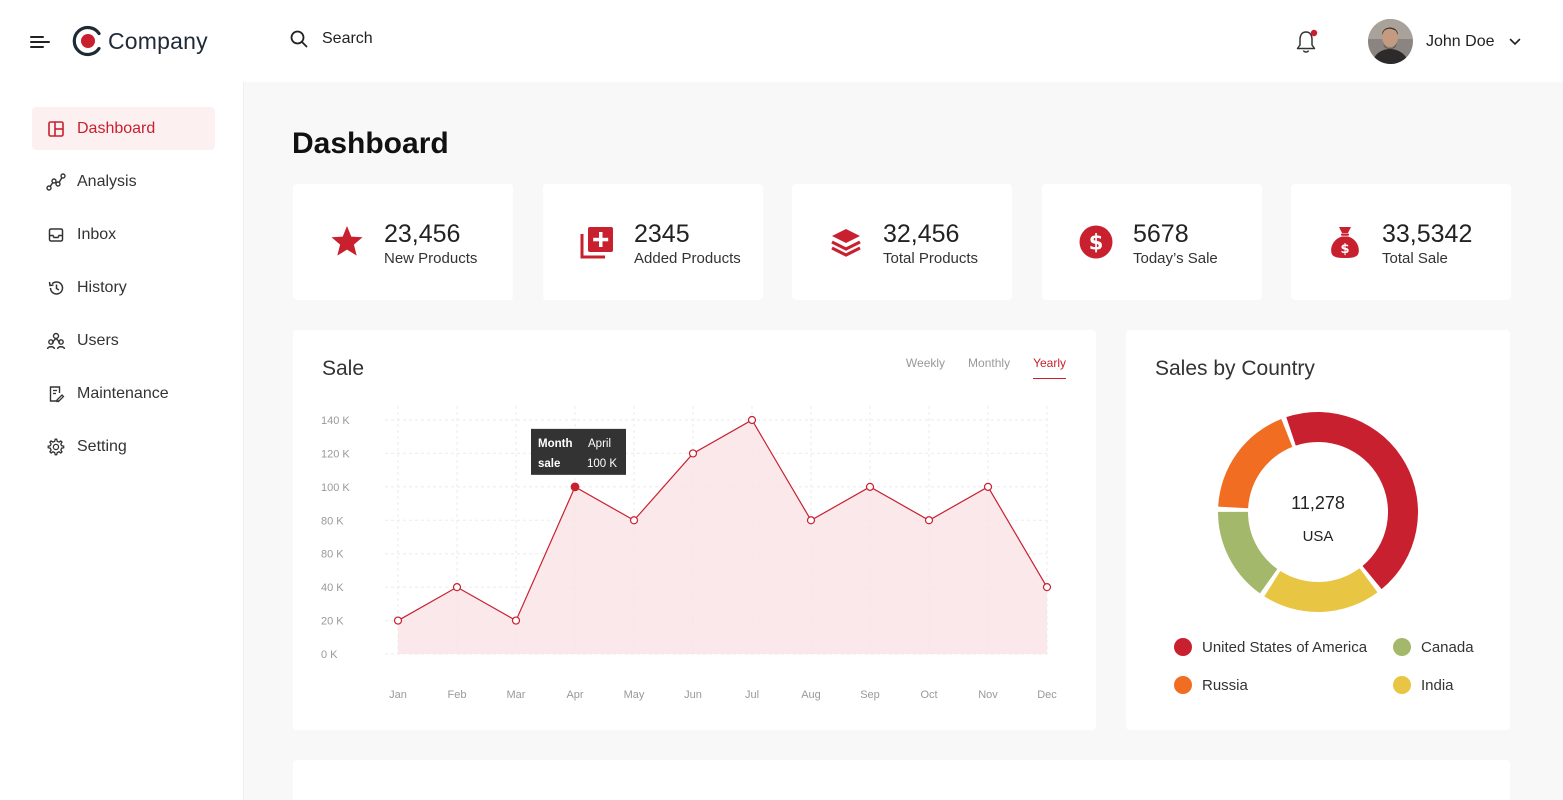 This screenshot has width=1563, height=800. What do you see at coordinates (97, 234) in the screenshot?
I see `sidebar-item-label: Inbox` at bounding box center [97, 234].